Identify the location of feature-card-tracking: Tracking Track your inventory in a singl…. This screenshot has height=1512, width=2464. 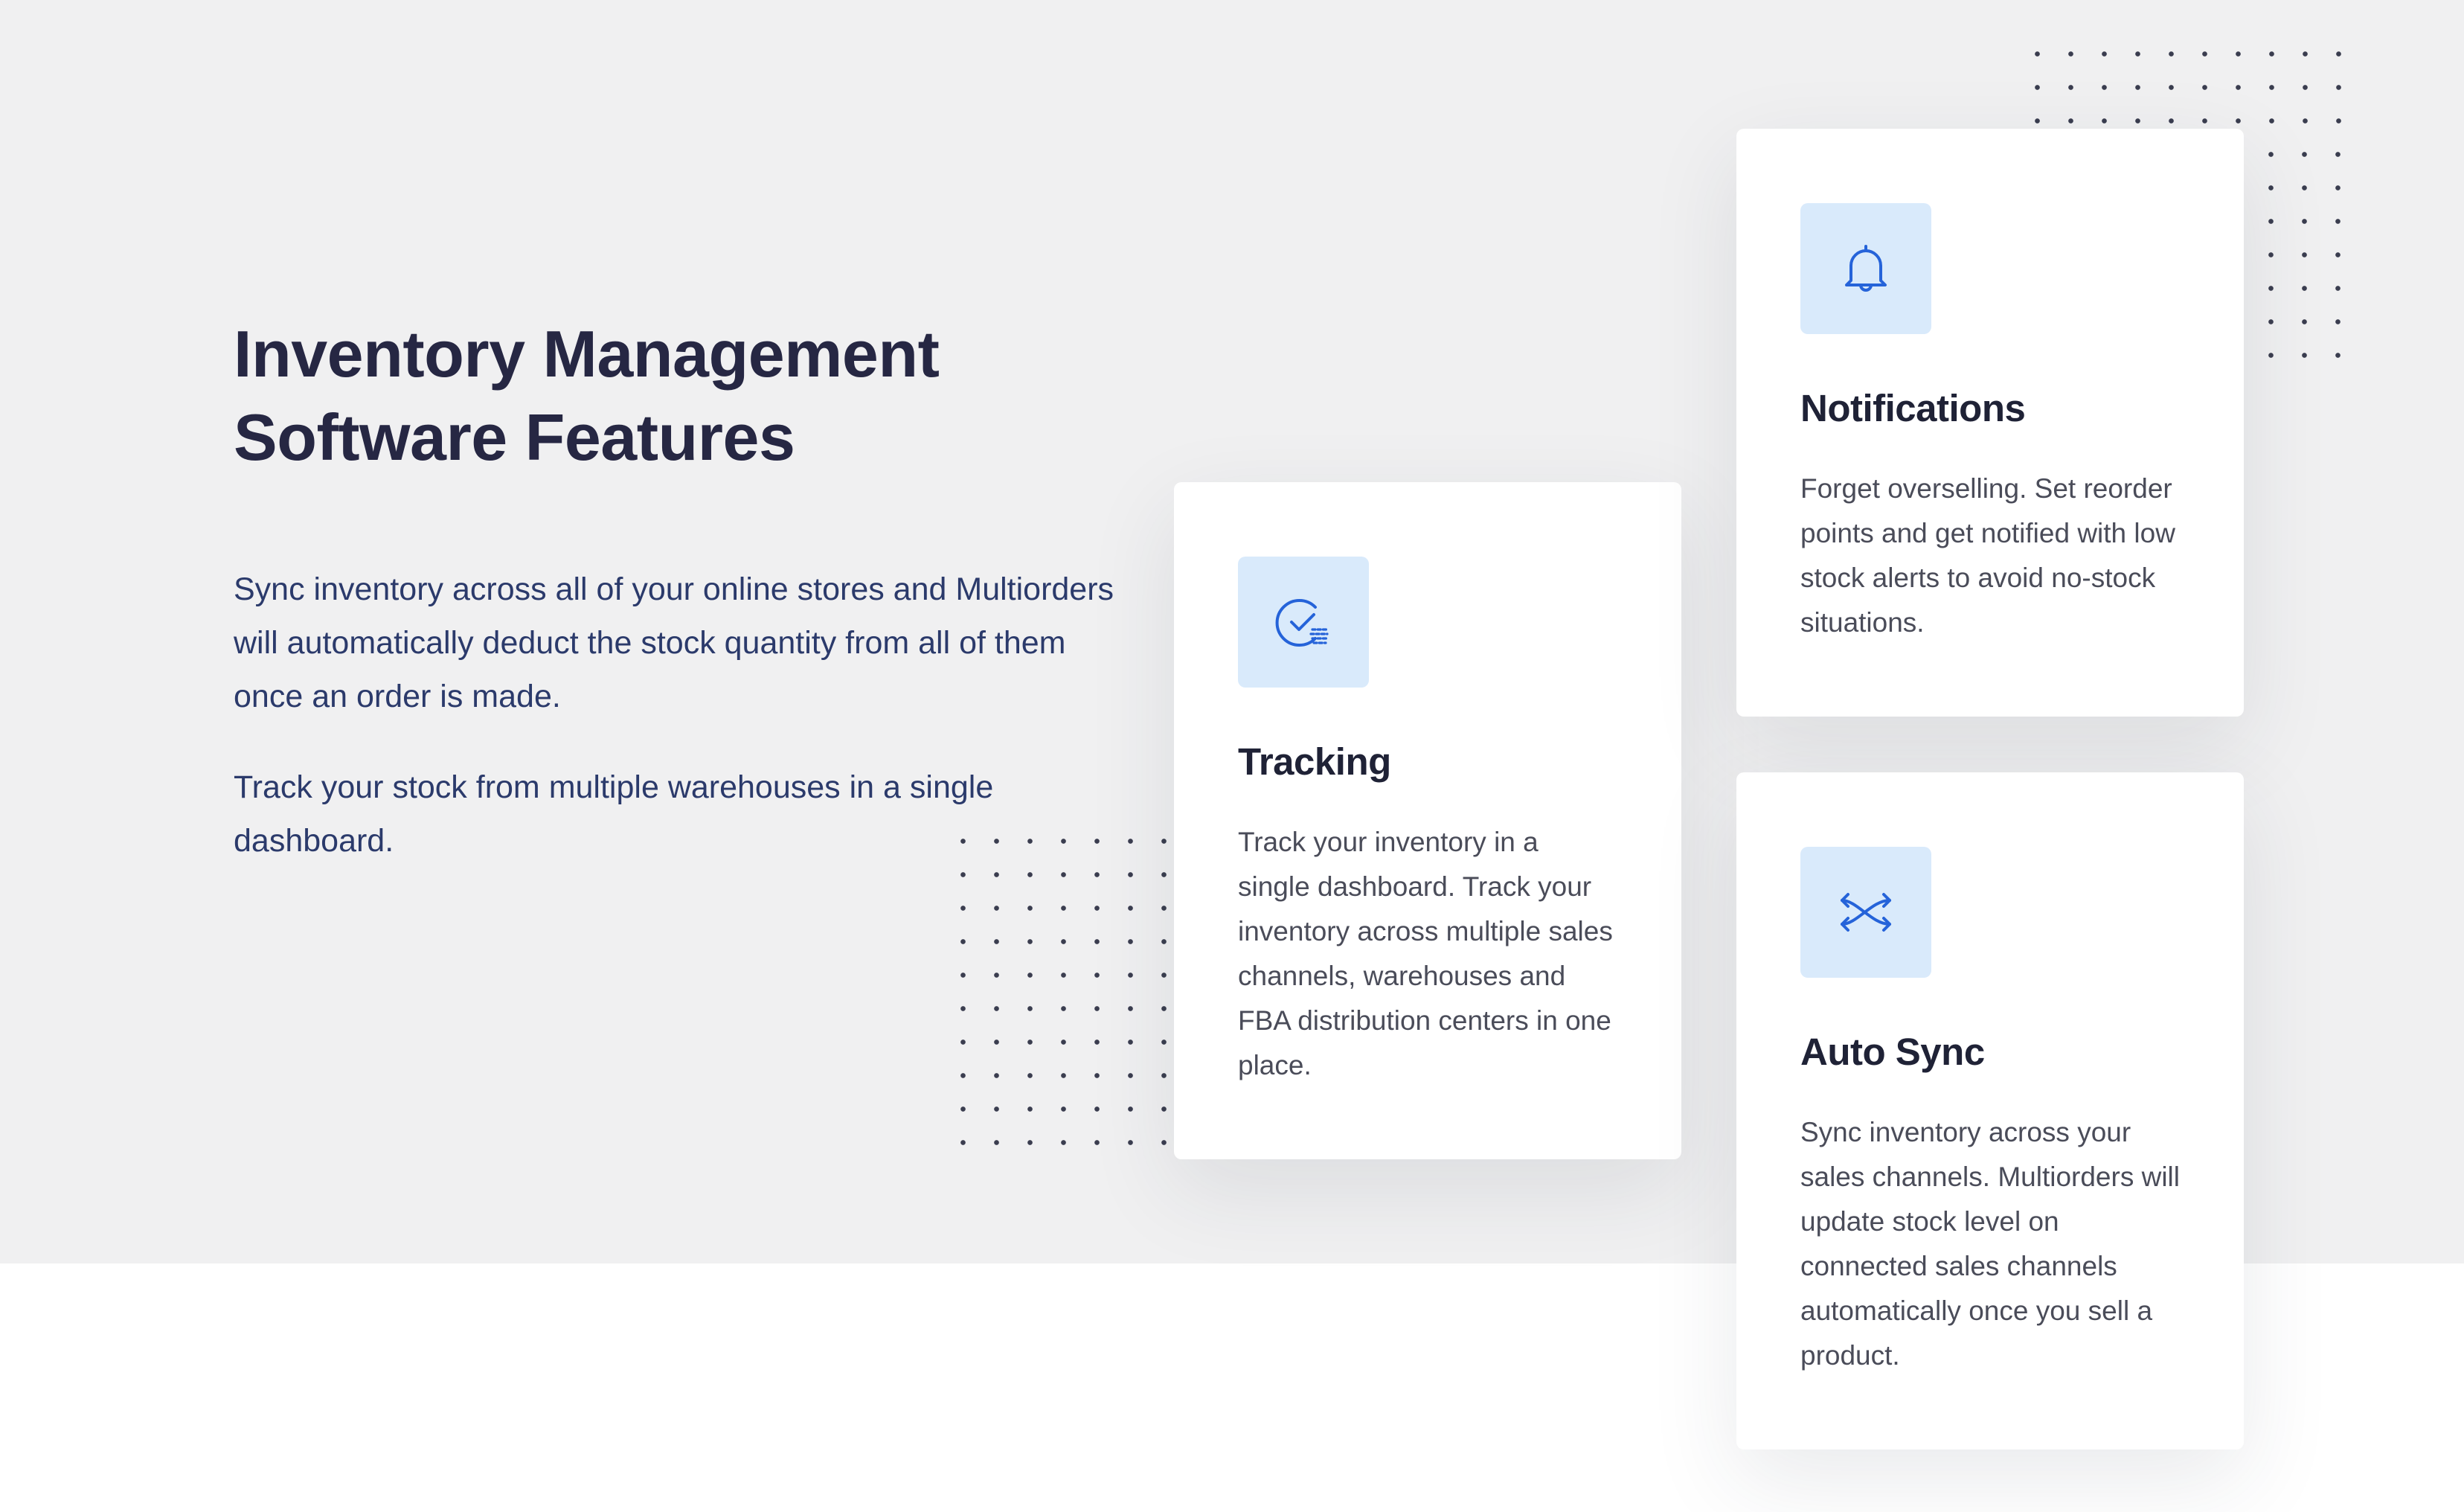
(1427, 821).